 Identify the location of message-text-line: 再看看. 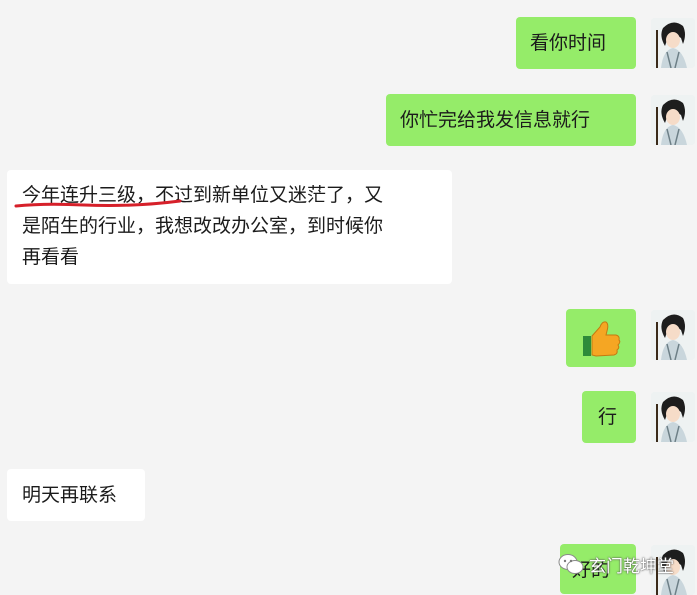
(51, 257).